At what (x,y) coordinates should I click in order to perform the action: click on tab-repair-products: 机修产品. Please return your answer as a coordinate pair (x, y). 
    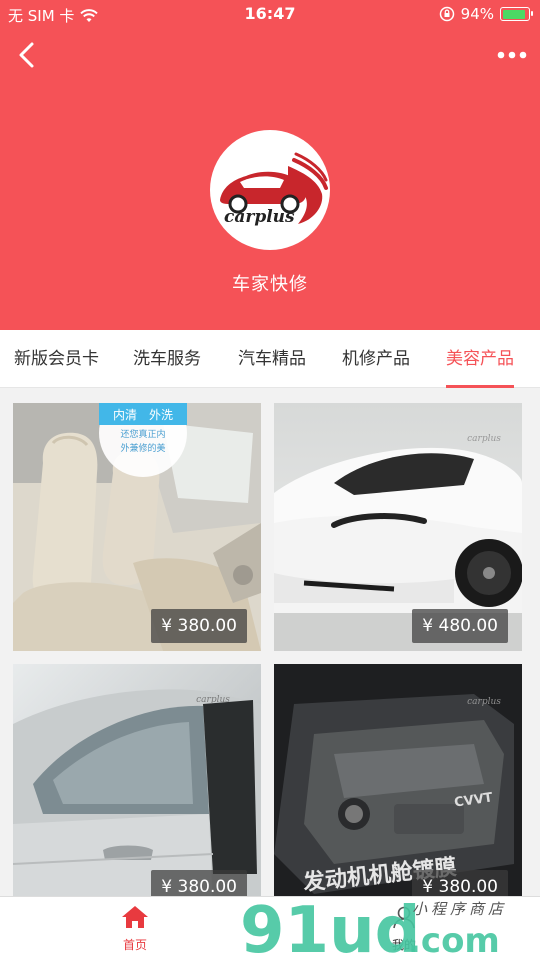
    Looking at the image, I should click on (376, 359).